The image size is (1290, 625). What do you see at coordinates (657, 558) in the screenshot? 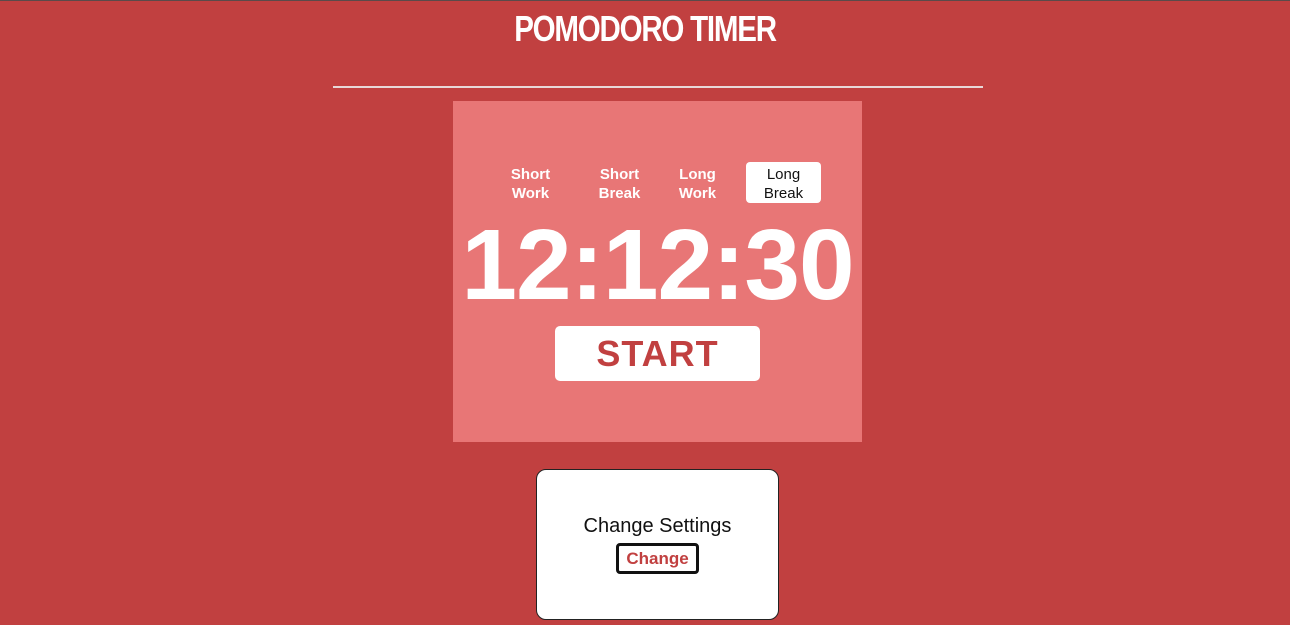
I see `change-settings-button: Change` at bounding box center [657, 558].